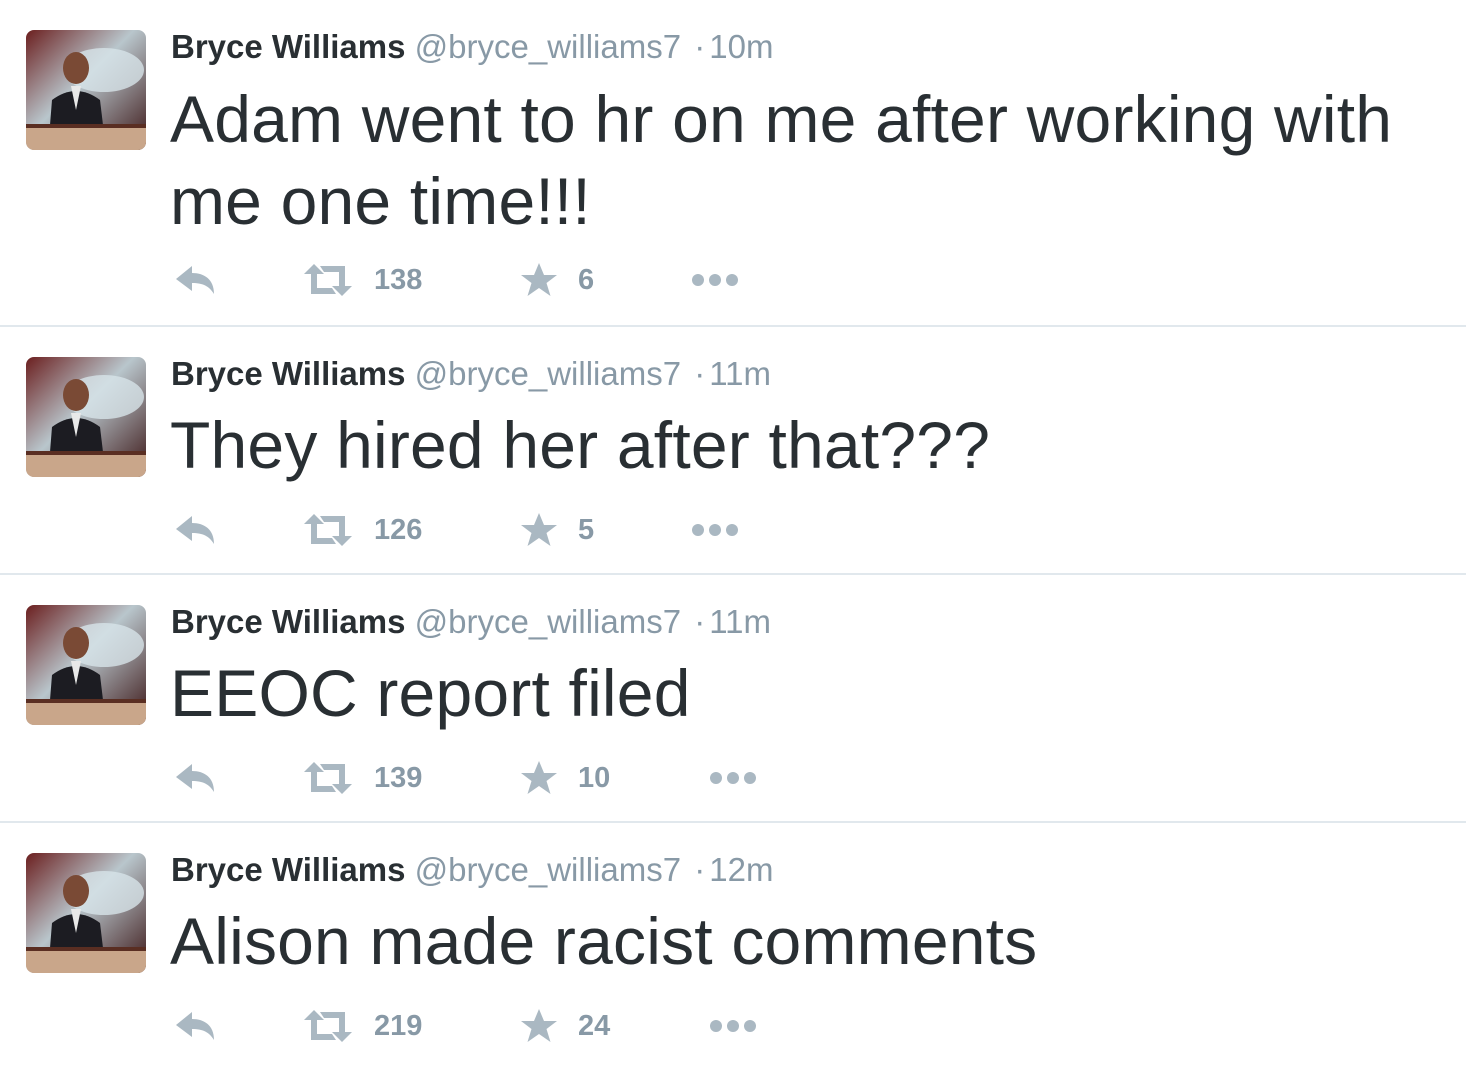  I want to click on tweet-text: They hired her after that???, so click(580, 445).